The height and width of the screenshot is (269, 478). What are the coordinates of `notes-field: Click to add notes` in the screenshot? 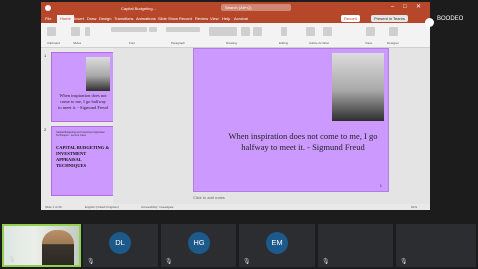 It's located at (209, 197).